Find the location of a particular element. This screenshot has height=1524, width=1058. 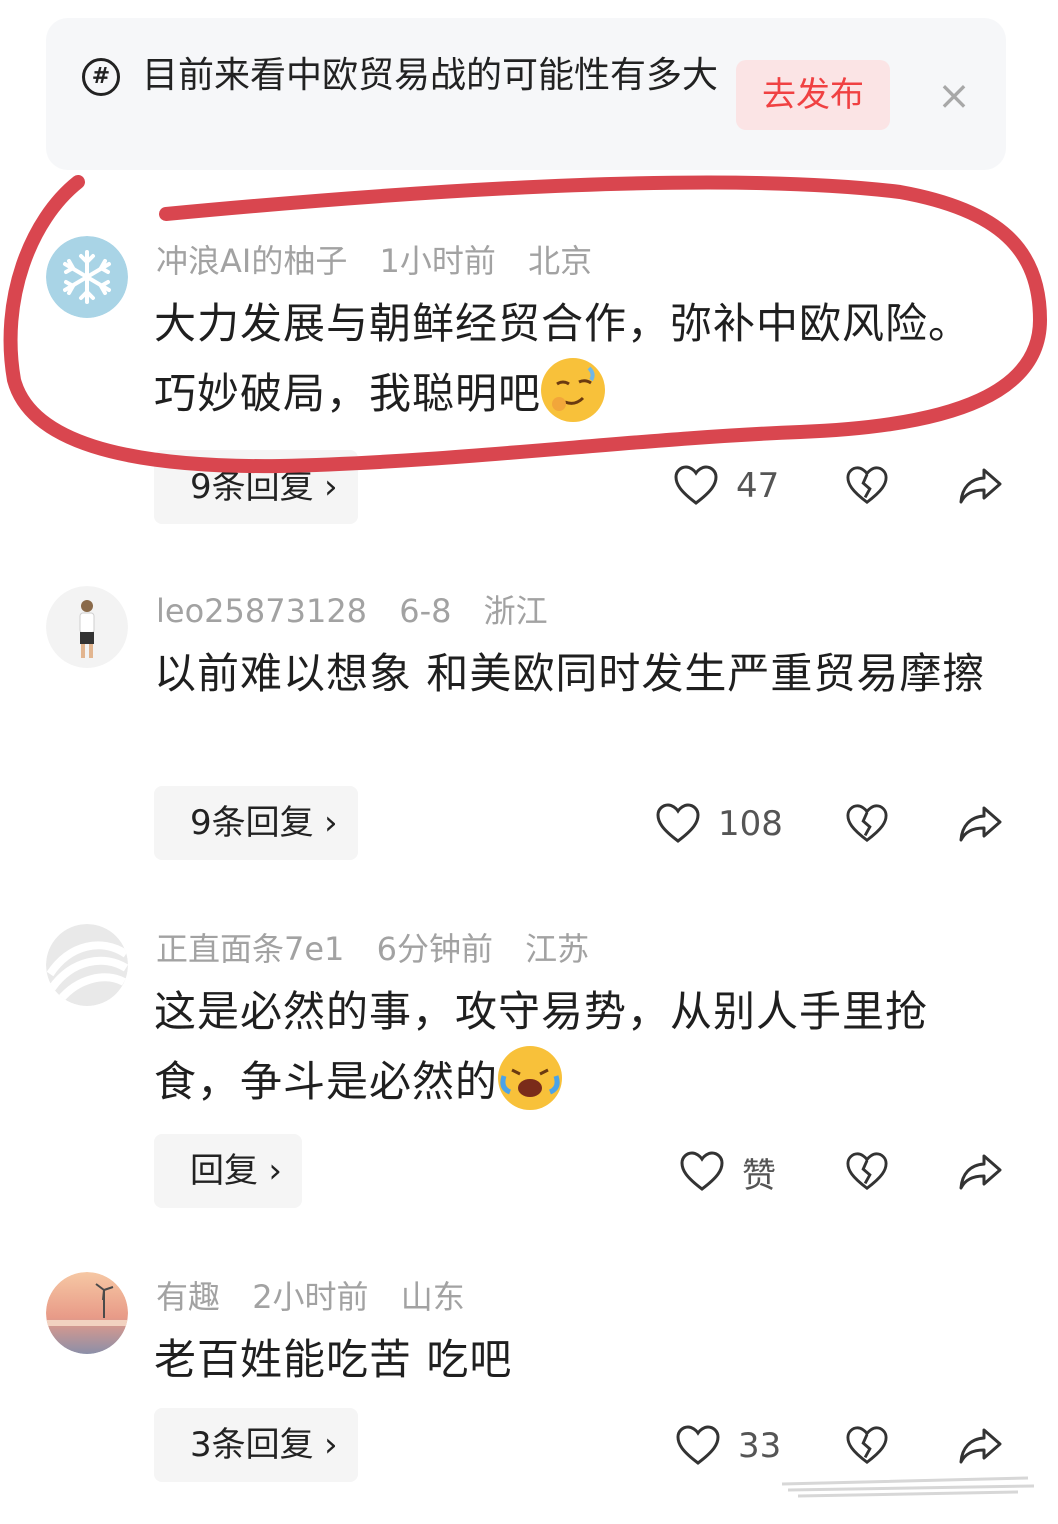

like-count: 47 is located at coordinates (758, 486).